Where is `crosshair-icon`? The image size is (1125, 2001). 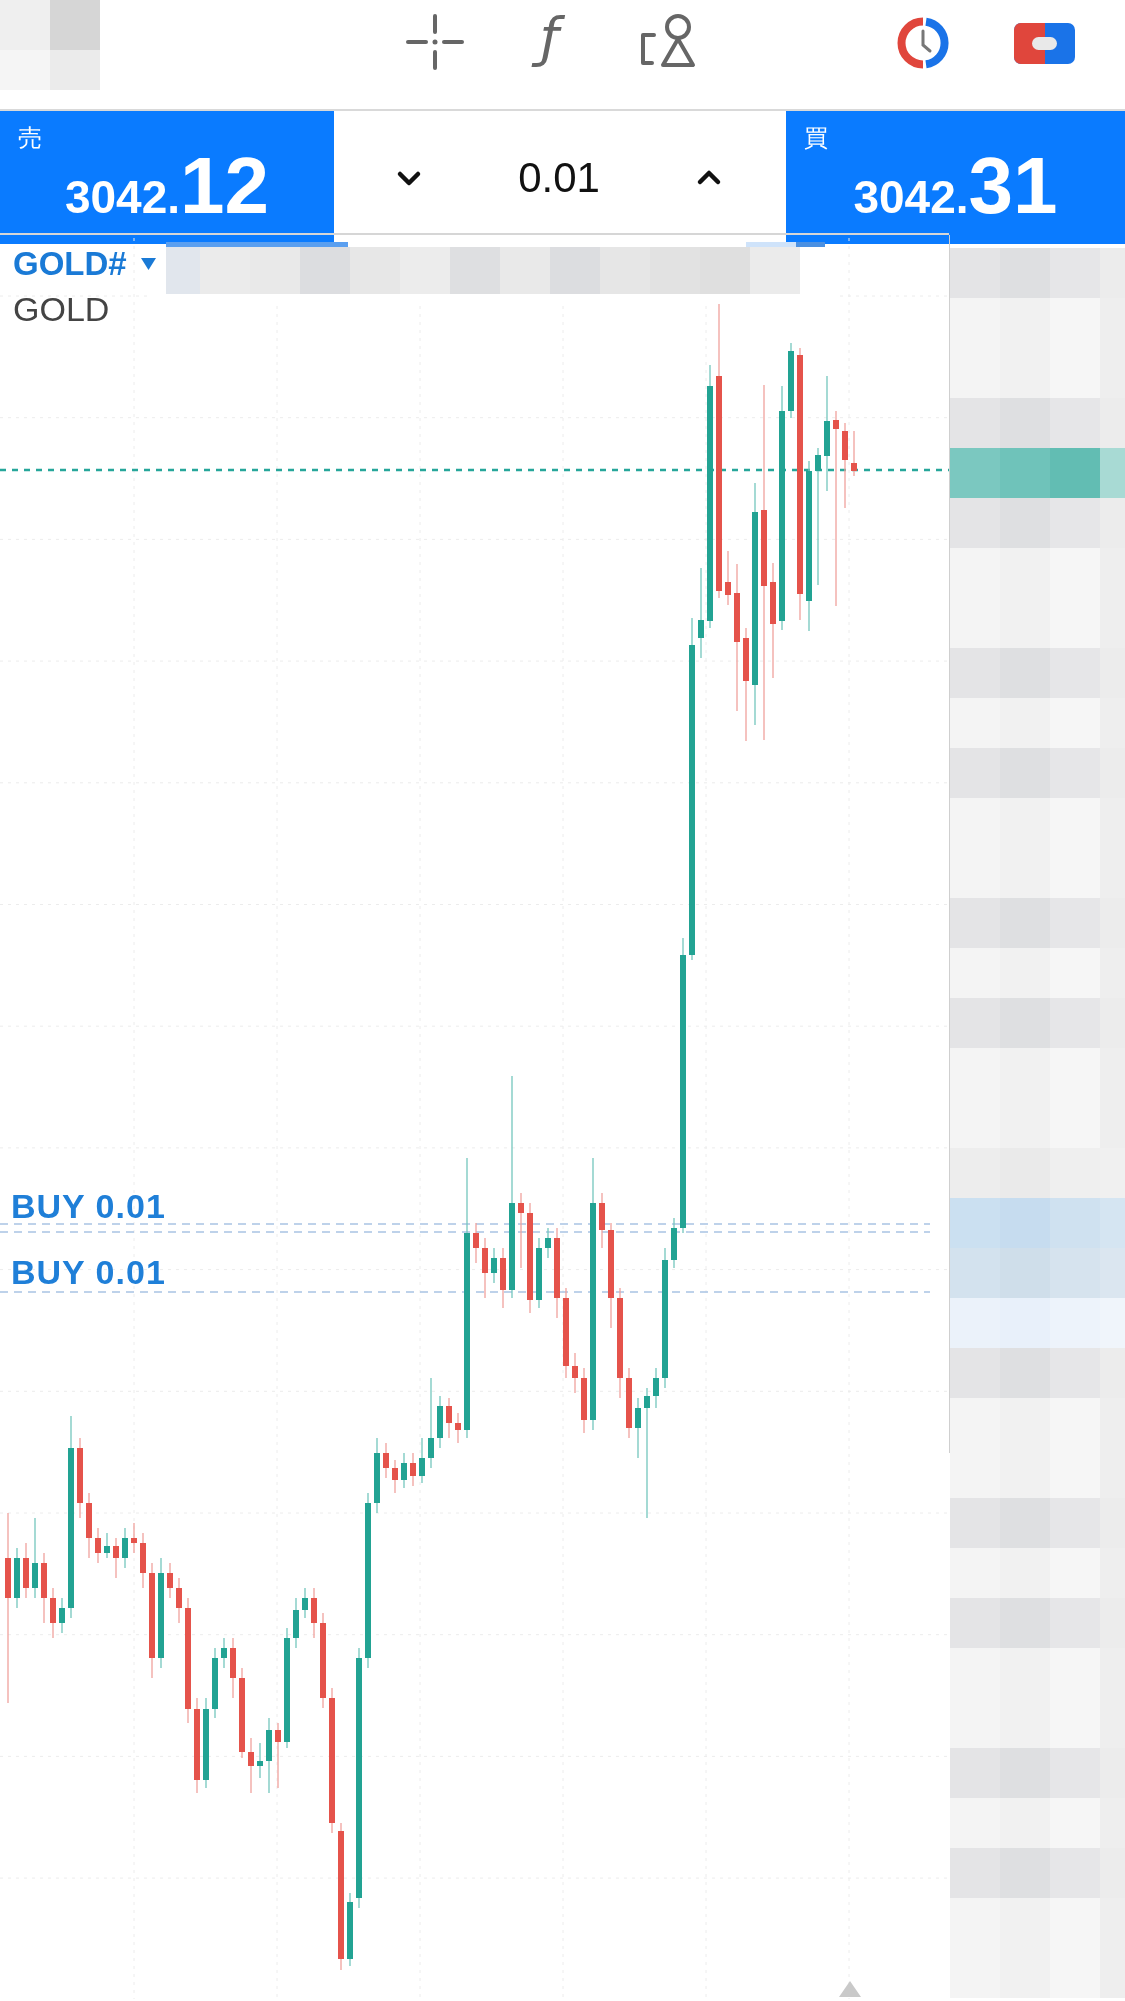
crosshair-icon is located at coordinates (435, 42).